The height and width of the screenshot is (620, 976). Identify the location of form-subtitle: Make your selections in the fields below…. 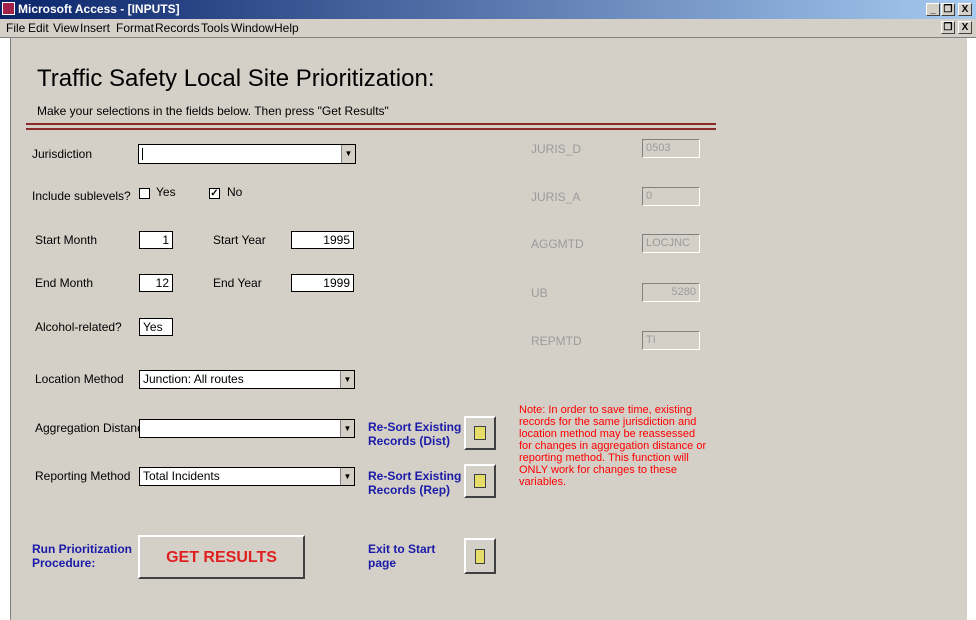
(213, 111).